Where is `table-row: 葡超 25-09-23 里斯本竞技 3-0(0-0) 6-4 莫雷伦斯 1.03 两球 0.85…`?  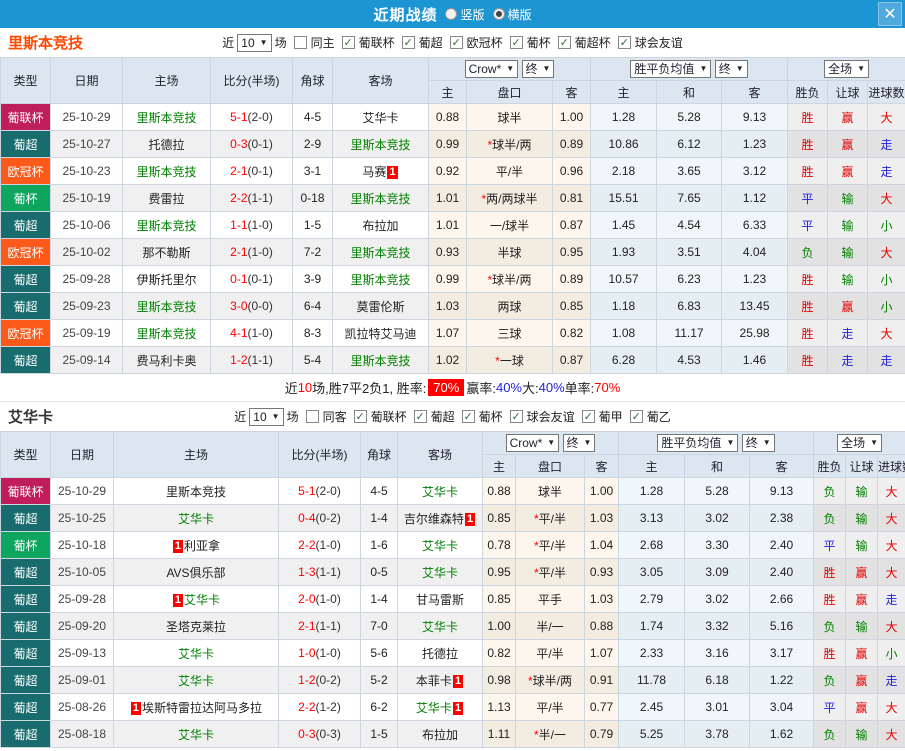
table-row: 葡超 25-09-23 里斯本竞技 3-0(0-0) 6-4 莫雷伦斯 1.03 两球 0.85… is located at coordinates (452, 306).